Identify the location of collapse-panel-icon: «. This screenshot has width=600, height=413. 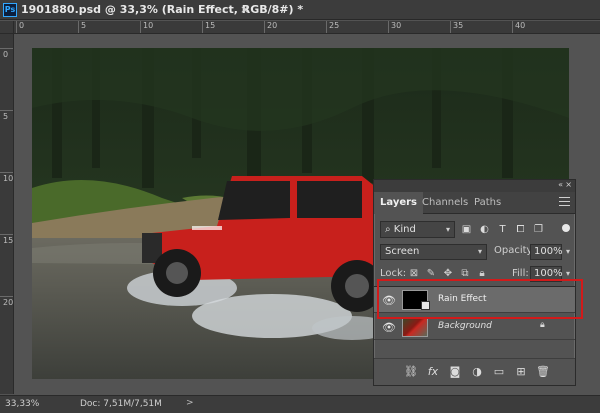
(560, 184).